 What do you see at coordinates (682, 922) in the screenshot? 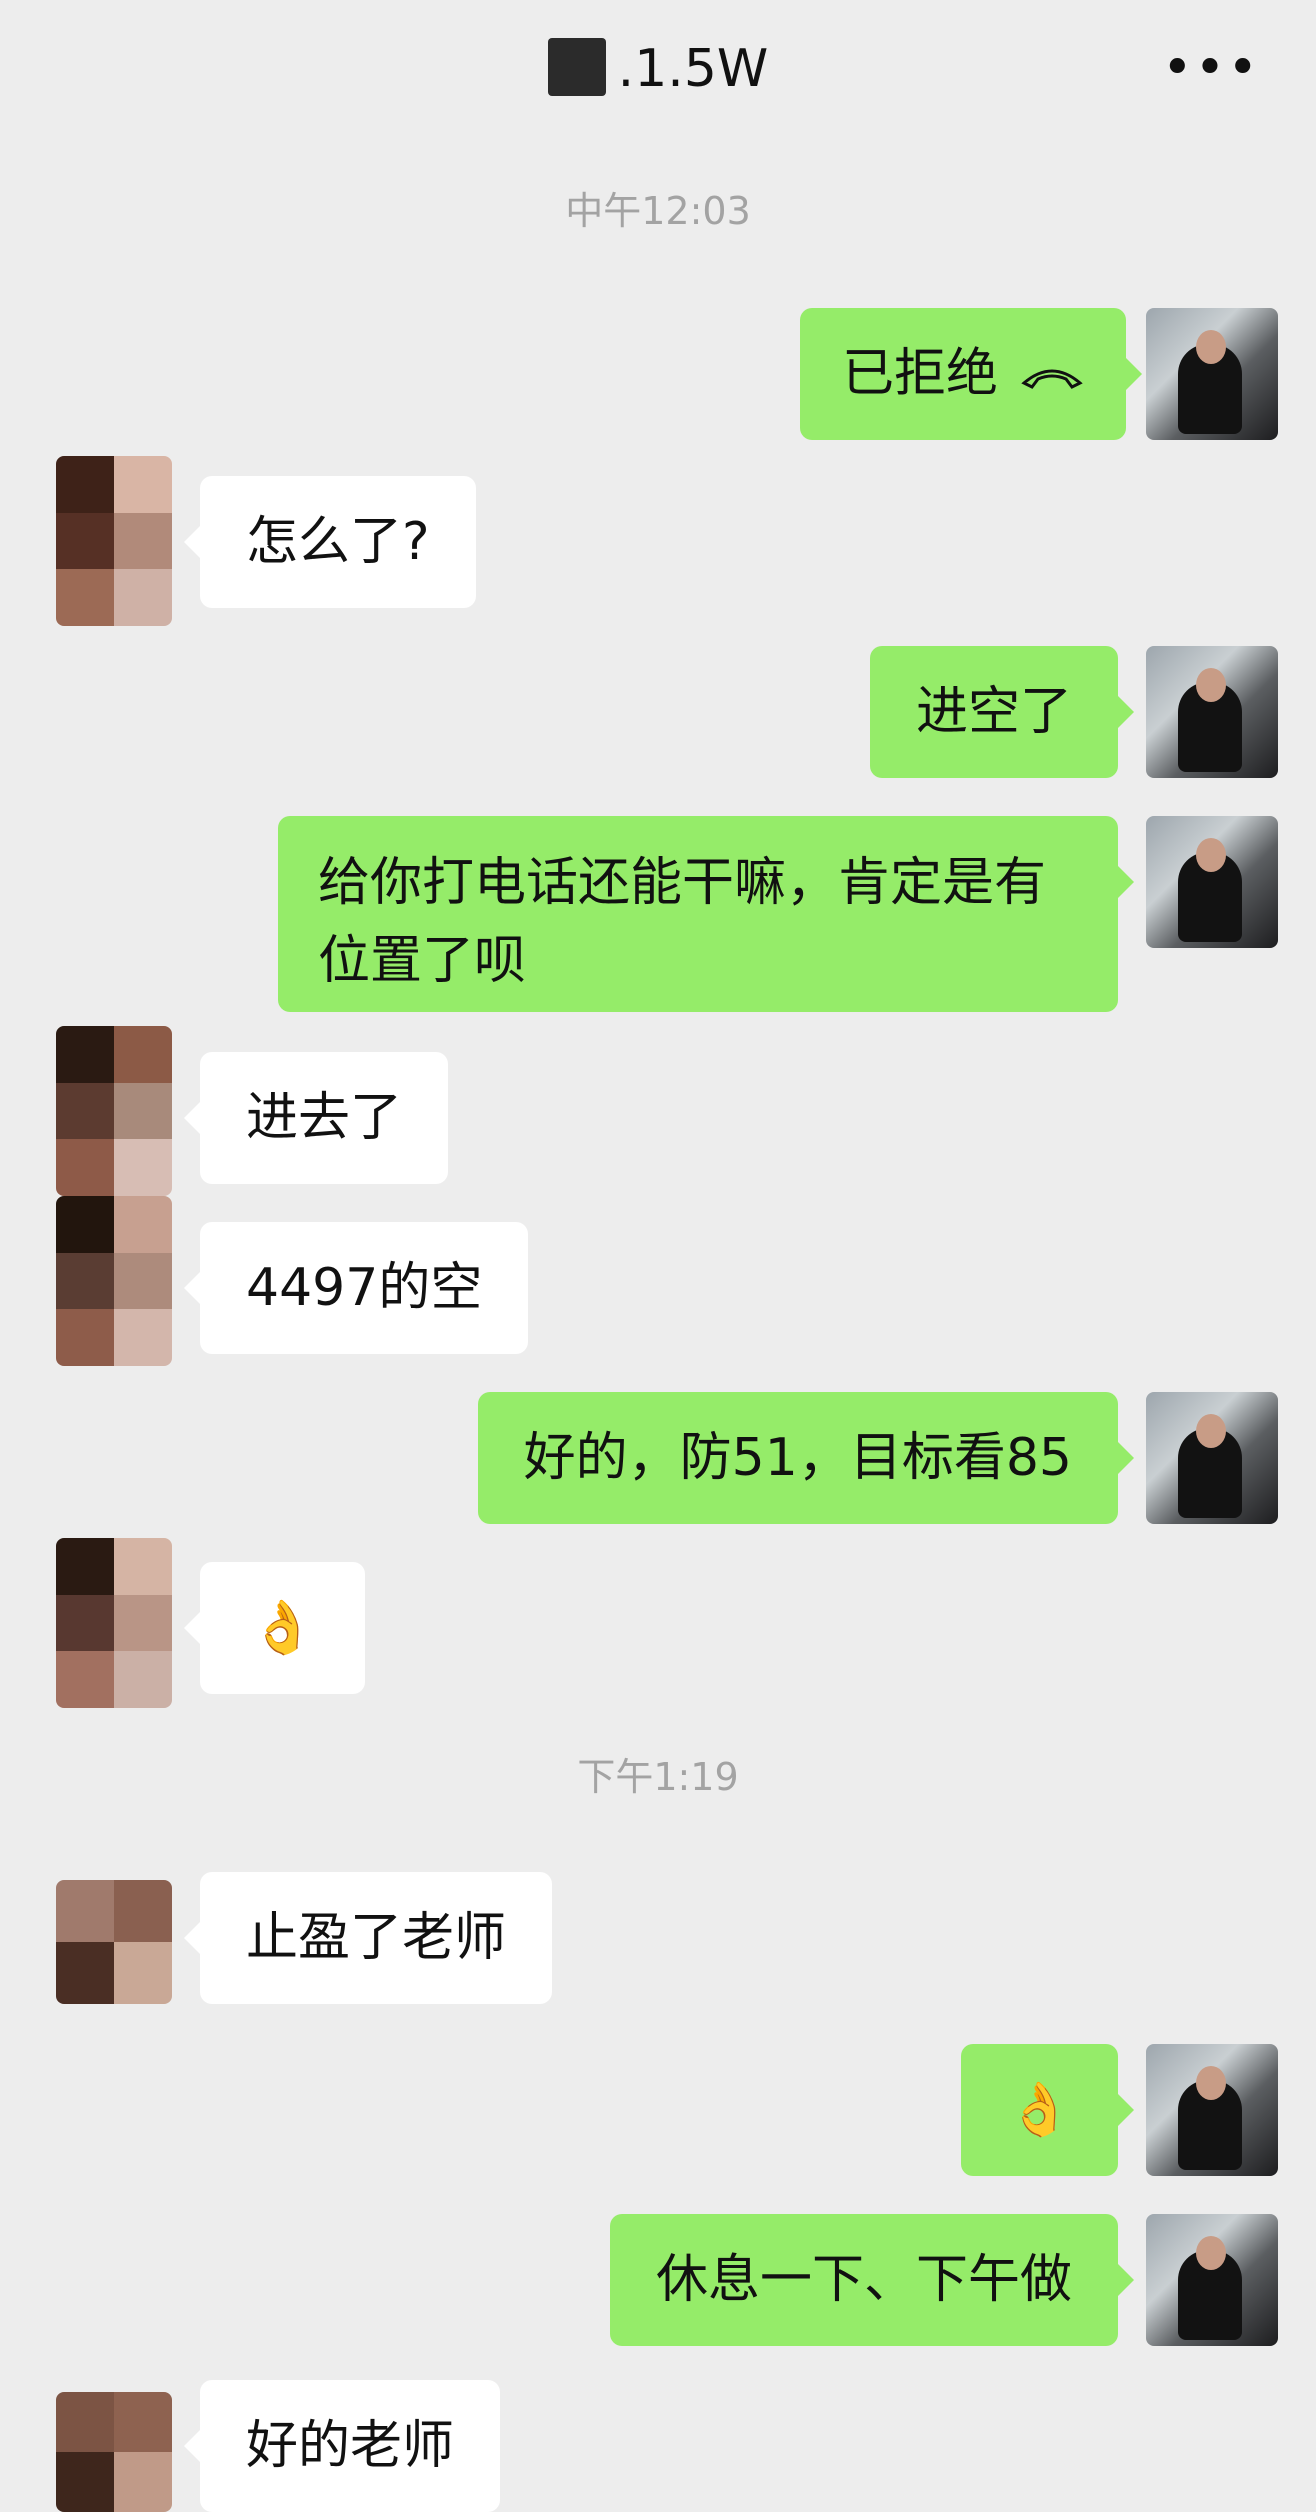
I see `message-text: 给你打电话还能干嘛，肯定是有位置了呗` at bounding box center [682, 922].